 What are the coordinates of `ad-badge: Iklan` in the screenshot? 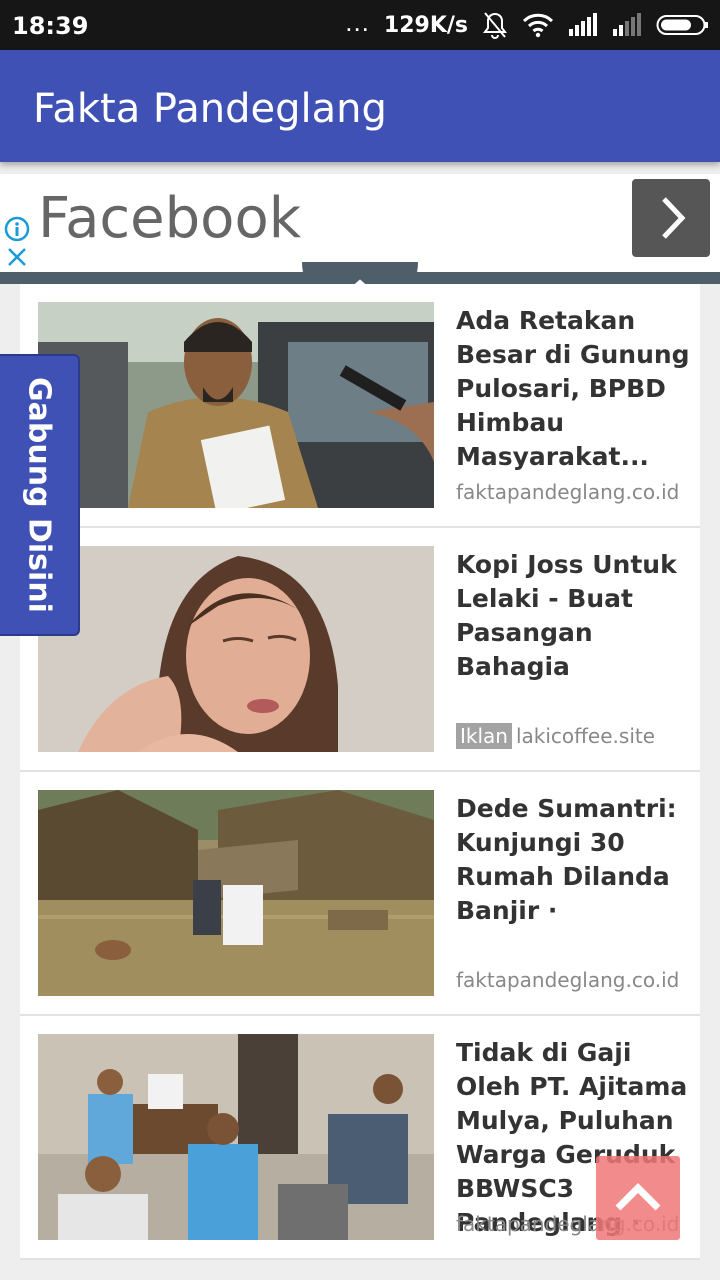 It's located at (484, 736).